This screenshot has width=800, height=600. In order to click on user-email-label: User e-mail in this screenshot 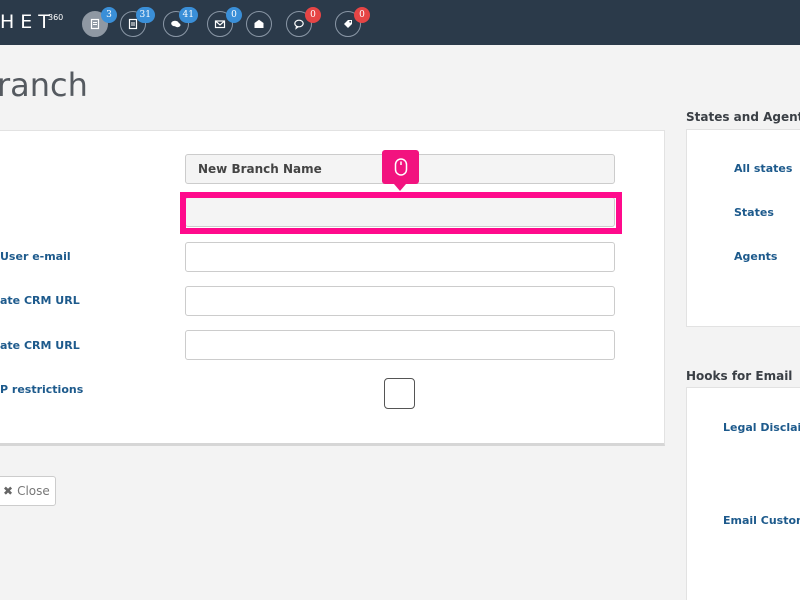, I will do `click(35, 256)`.